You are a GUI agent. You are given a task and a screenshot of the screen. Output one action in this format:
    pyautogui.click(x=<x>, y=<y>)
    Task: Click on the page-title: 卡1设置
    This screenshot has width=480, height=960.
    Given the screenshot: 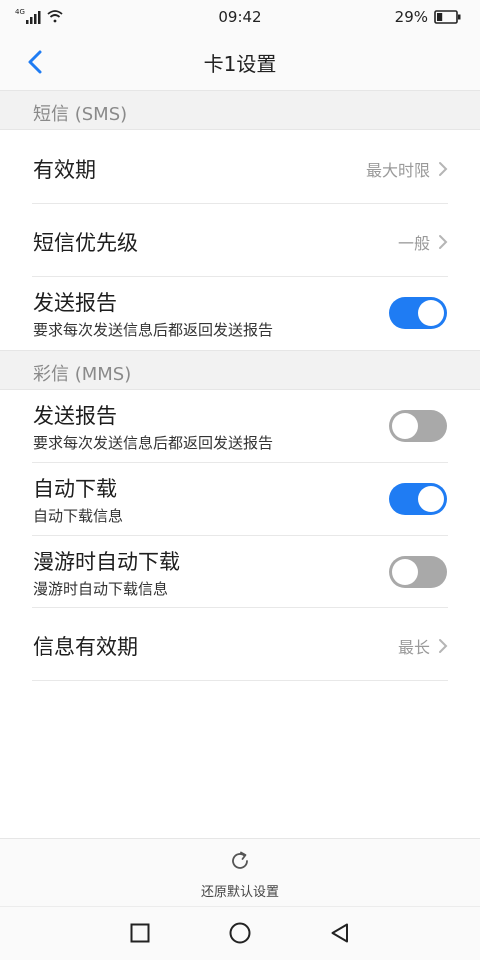 What is the action you would take?
    pyautogui.click(x=240, y=64)
    